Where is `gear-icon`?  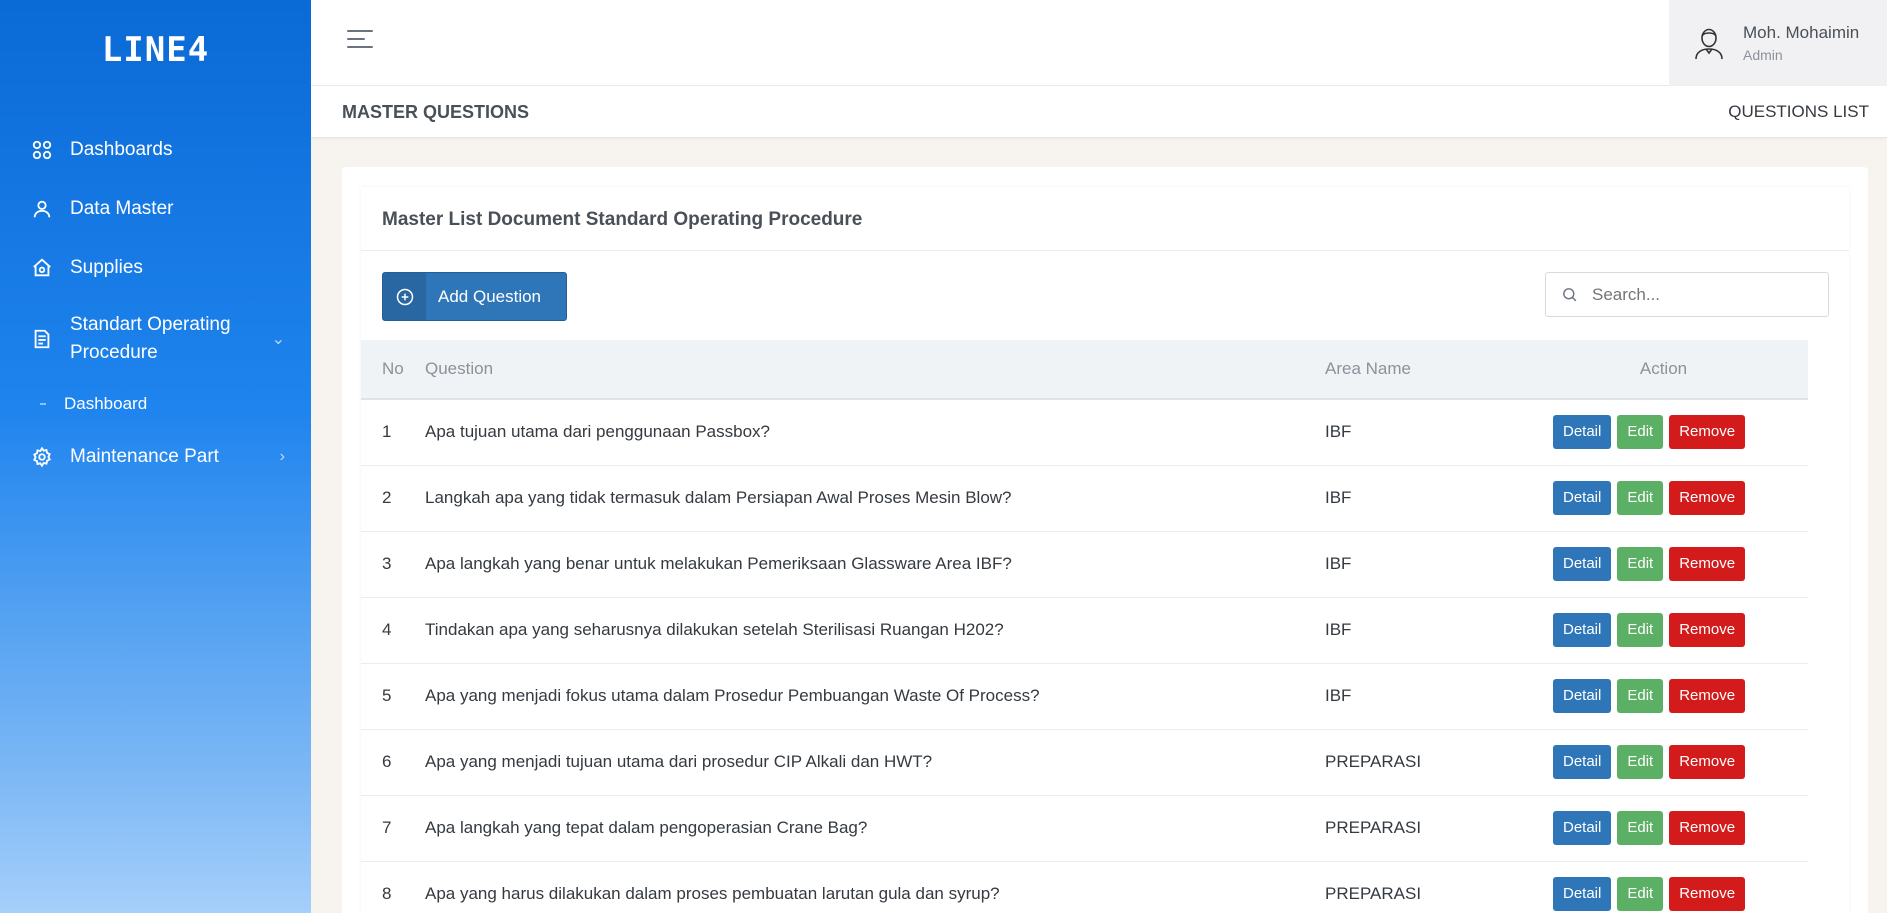 gear-icon is located at coordinates (42, 457).